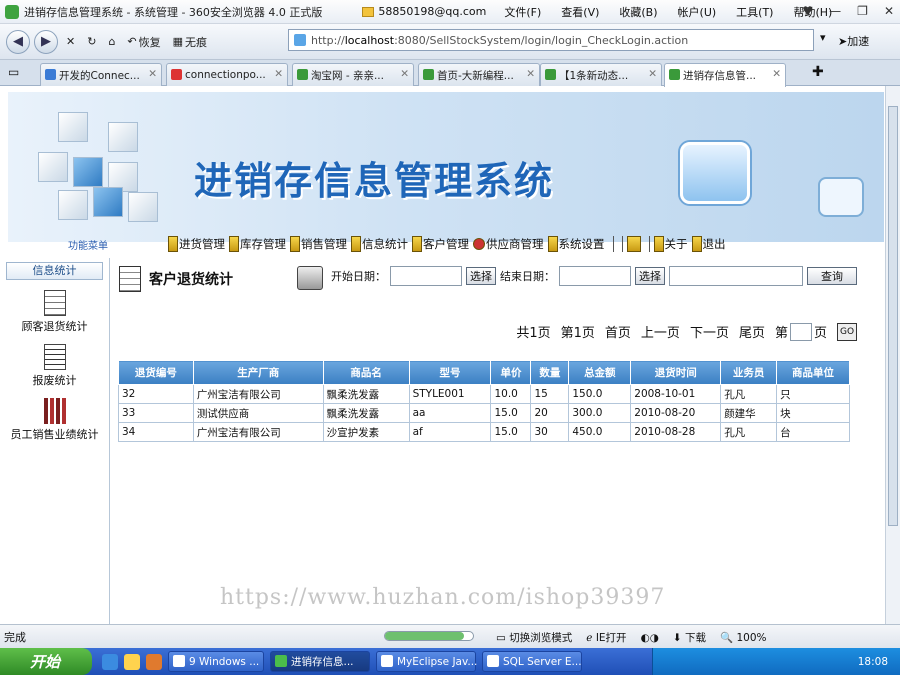 The height and width of the screenshot is (675, 900). Describe the element at coordinates (862, 11) in the screenshot. I see `maximize-button: ❐` at that location.